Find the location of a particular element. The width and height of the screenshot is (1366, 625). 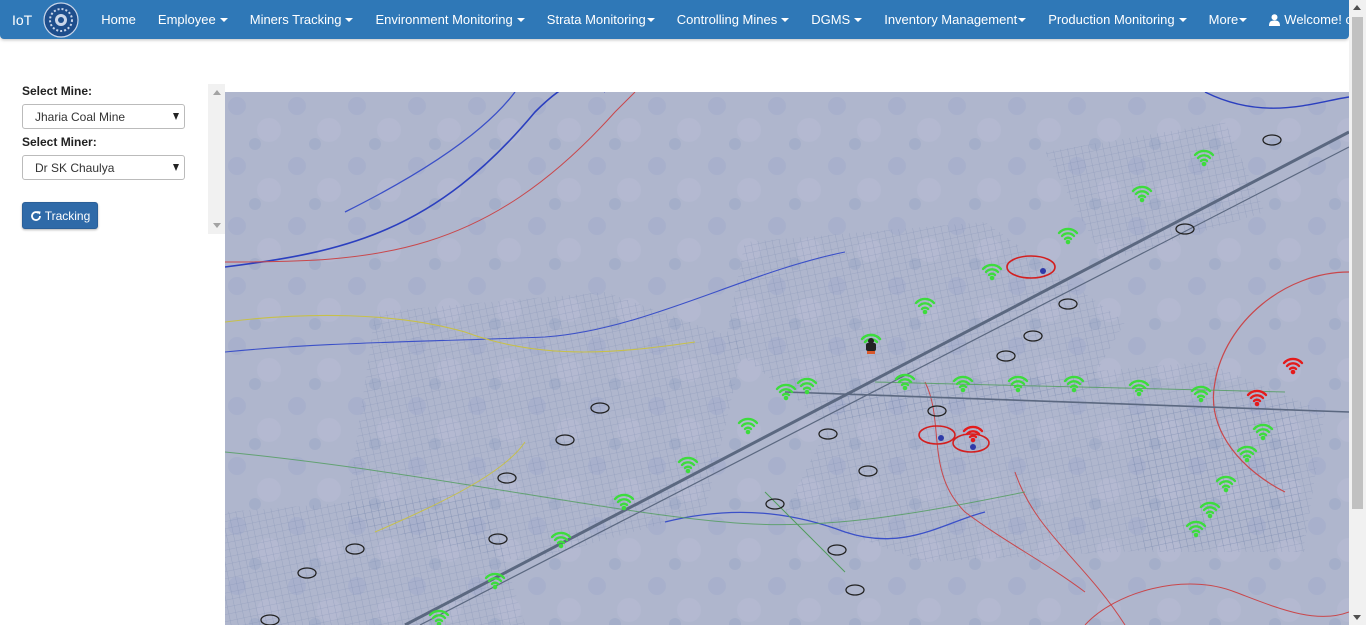

tracking-button: Tracking is located at coordinates (60, 215).